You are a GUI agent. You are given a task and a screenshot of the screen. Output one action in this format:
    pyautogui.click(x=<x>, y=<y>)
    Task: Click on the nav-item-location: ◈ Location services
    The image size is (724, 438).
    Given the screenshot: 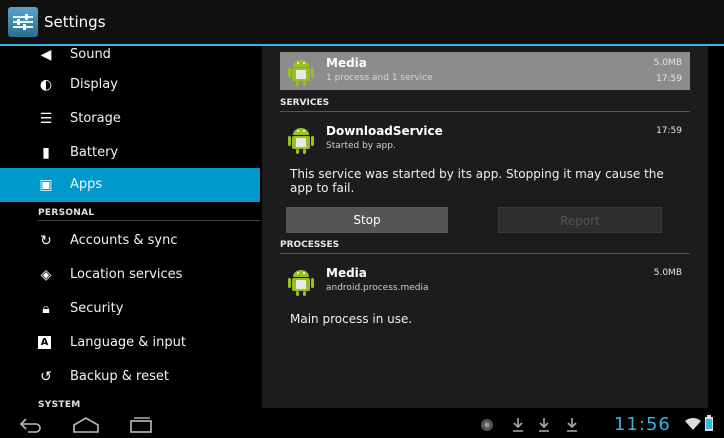 What is the action you would take?
    pyautogui.click(x=130, y=275)
    